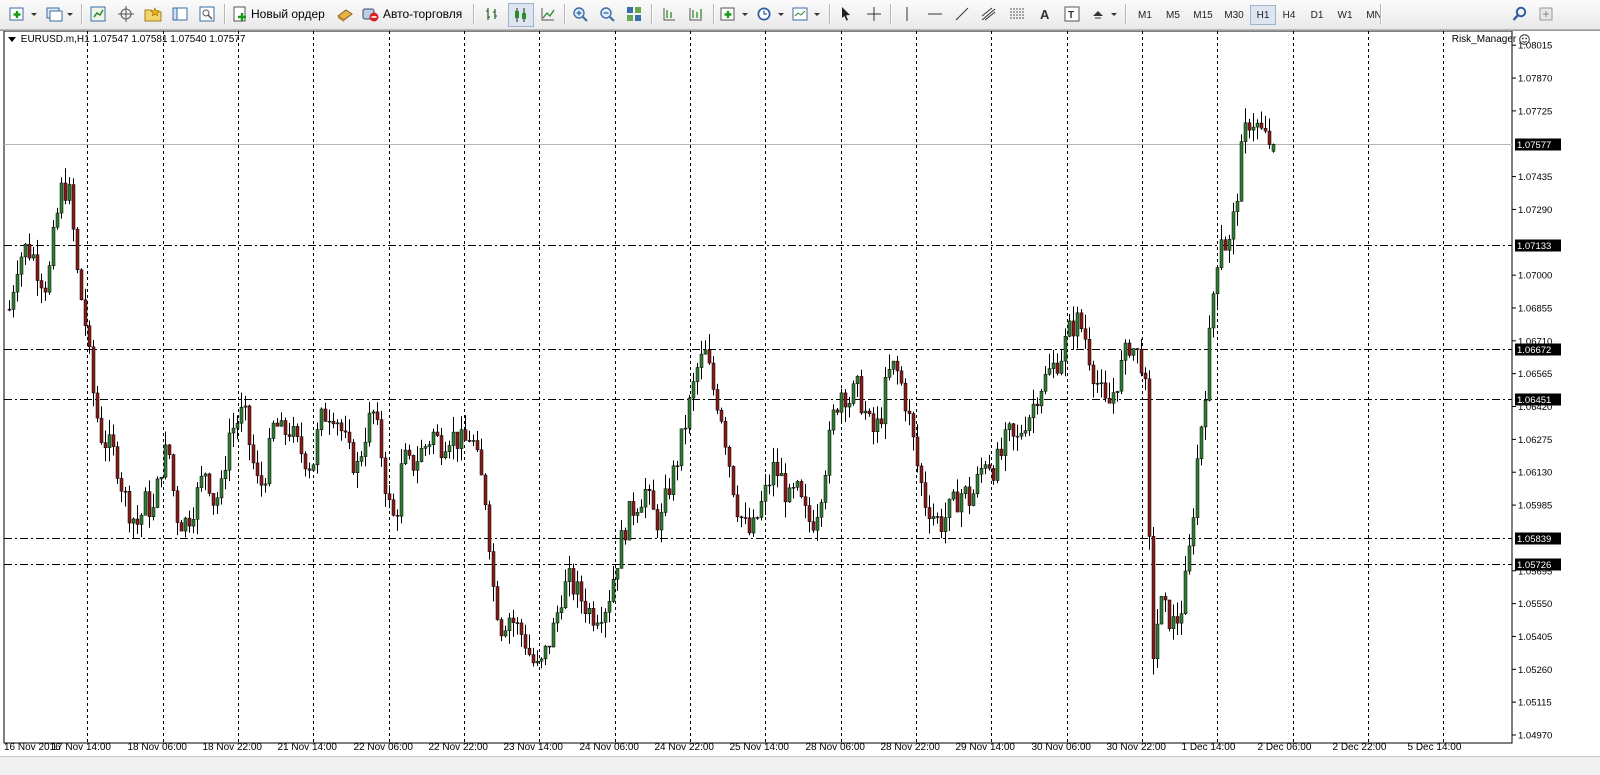  I want to click on timeframe-h4: H4, so click(1289, 15).